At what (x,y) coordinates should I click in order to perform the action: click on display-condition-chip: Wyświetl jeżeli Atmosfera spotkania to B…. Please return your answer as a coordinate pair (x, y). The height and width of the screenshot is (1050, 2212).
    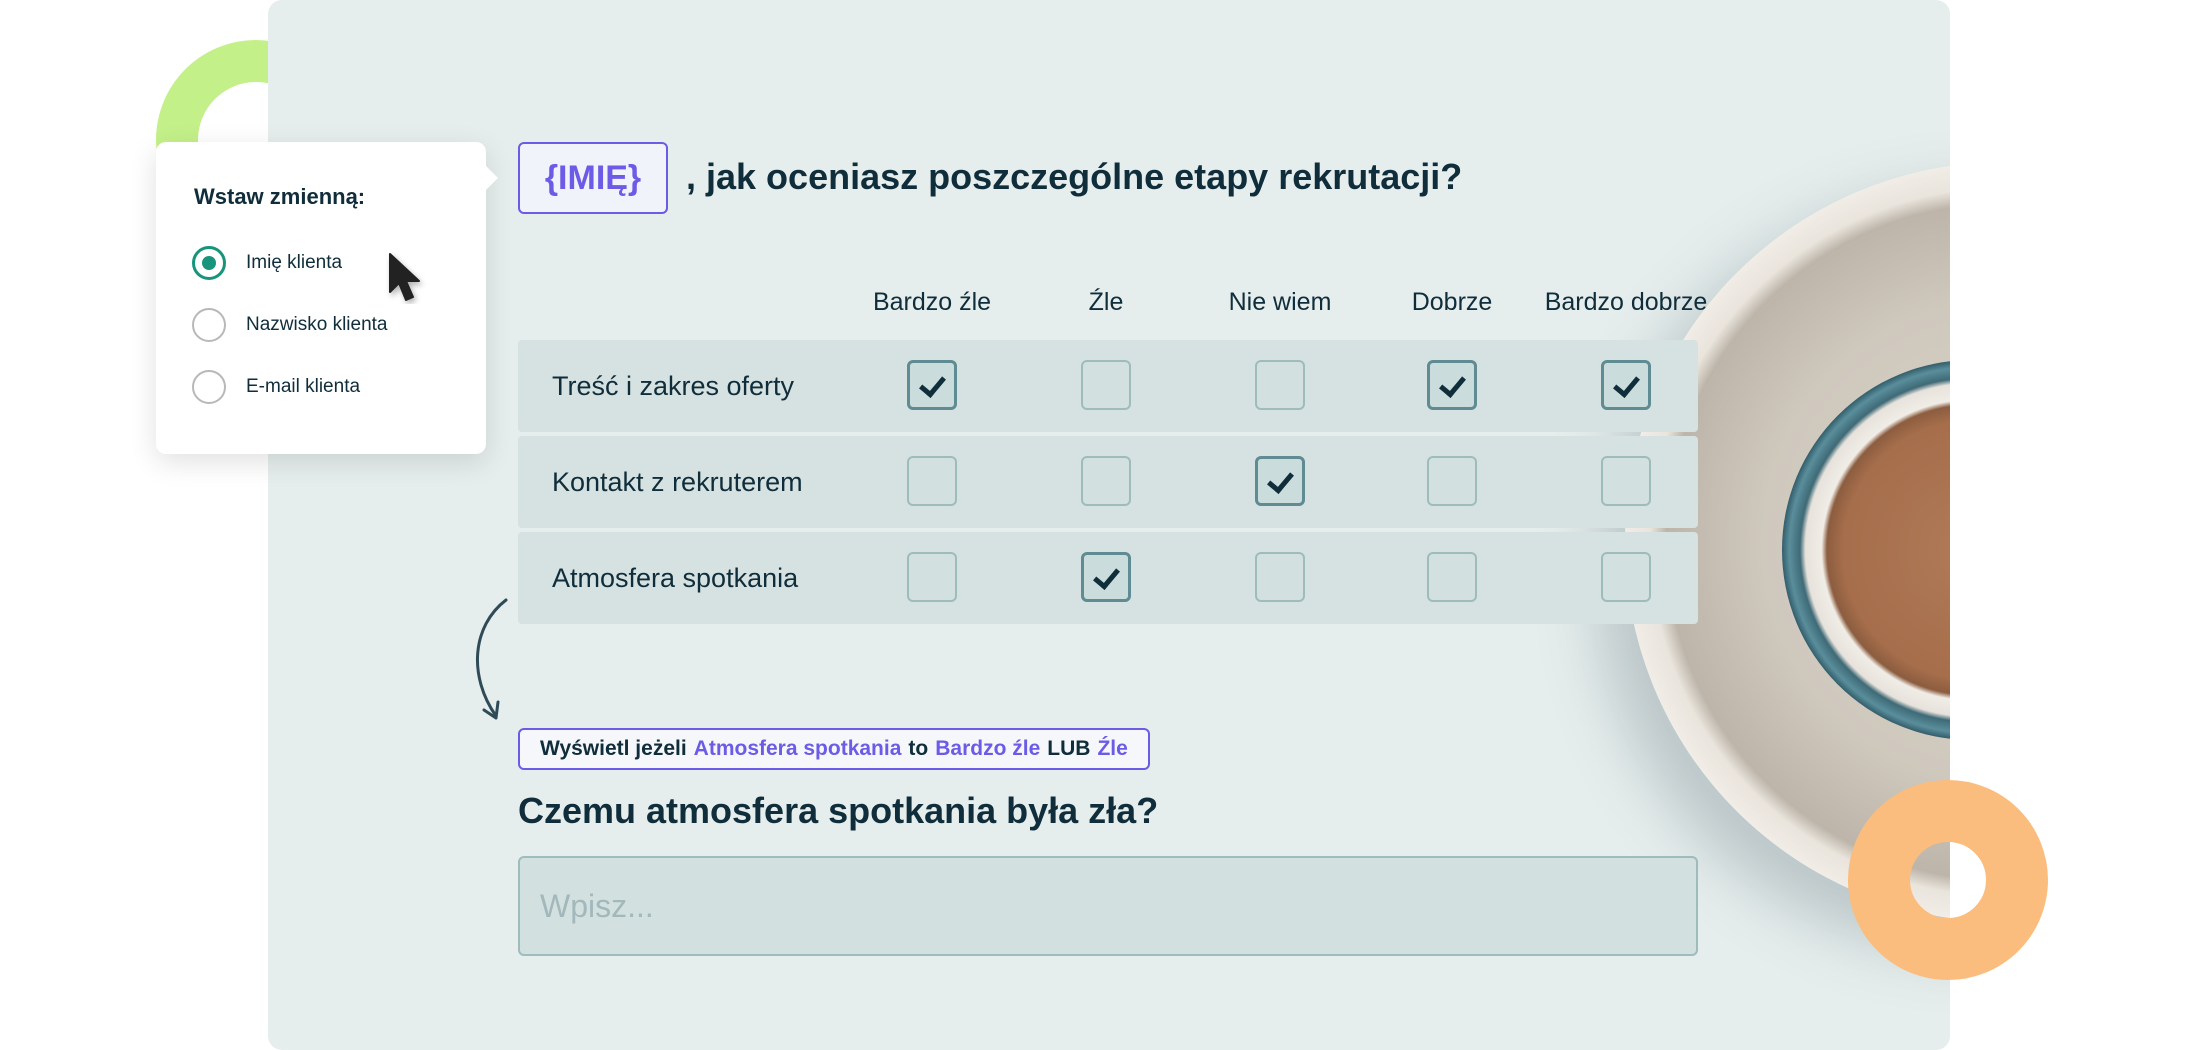
    Looking at the image, I should click on (834, 749).